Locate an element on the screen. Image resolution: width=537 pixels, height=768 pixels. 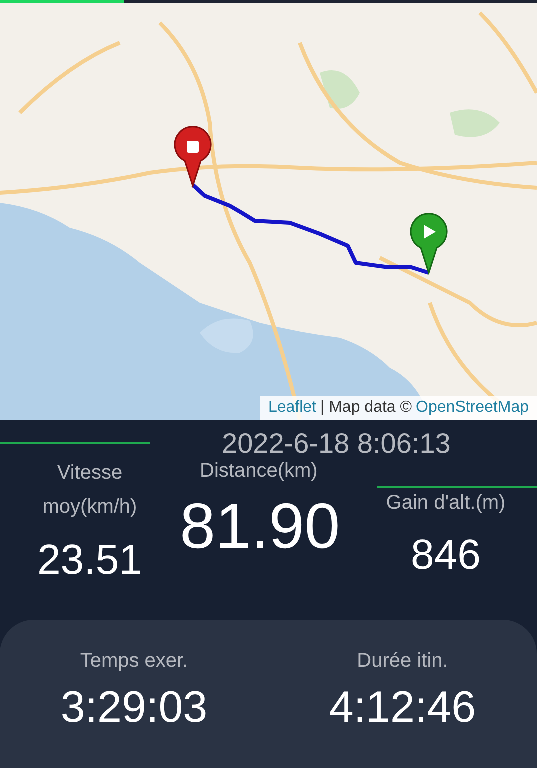
attribution-link: OpenStreetMap is located at coordinates (472, 408).